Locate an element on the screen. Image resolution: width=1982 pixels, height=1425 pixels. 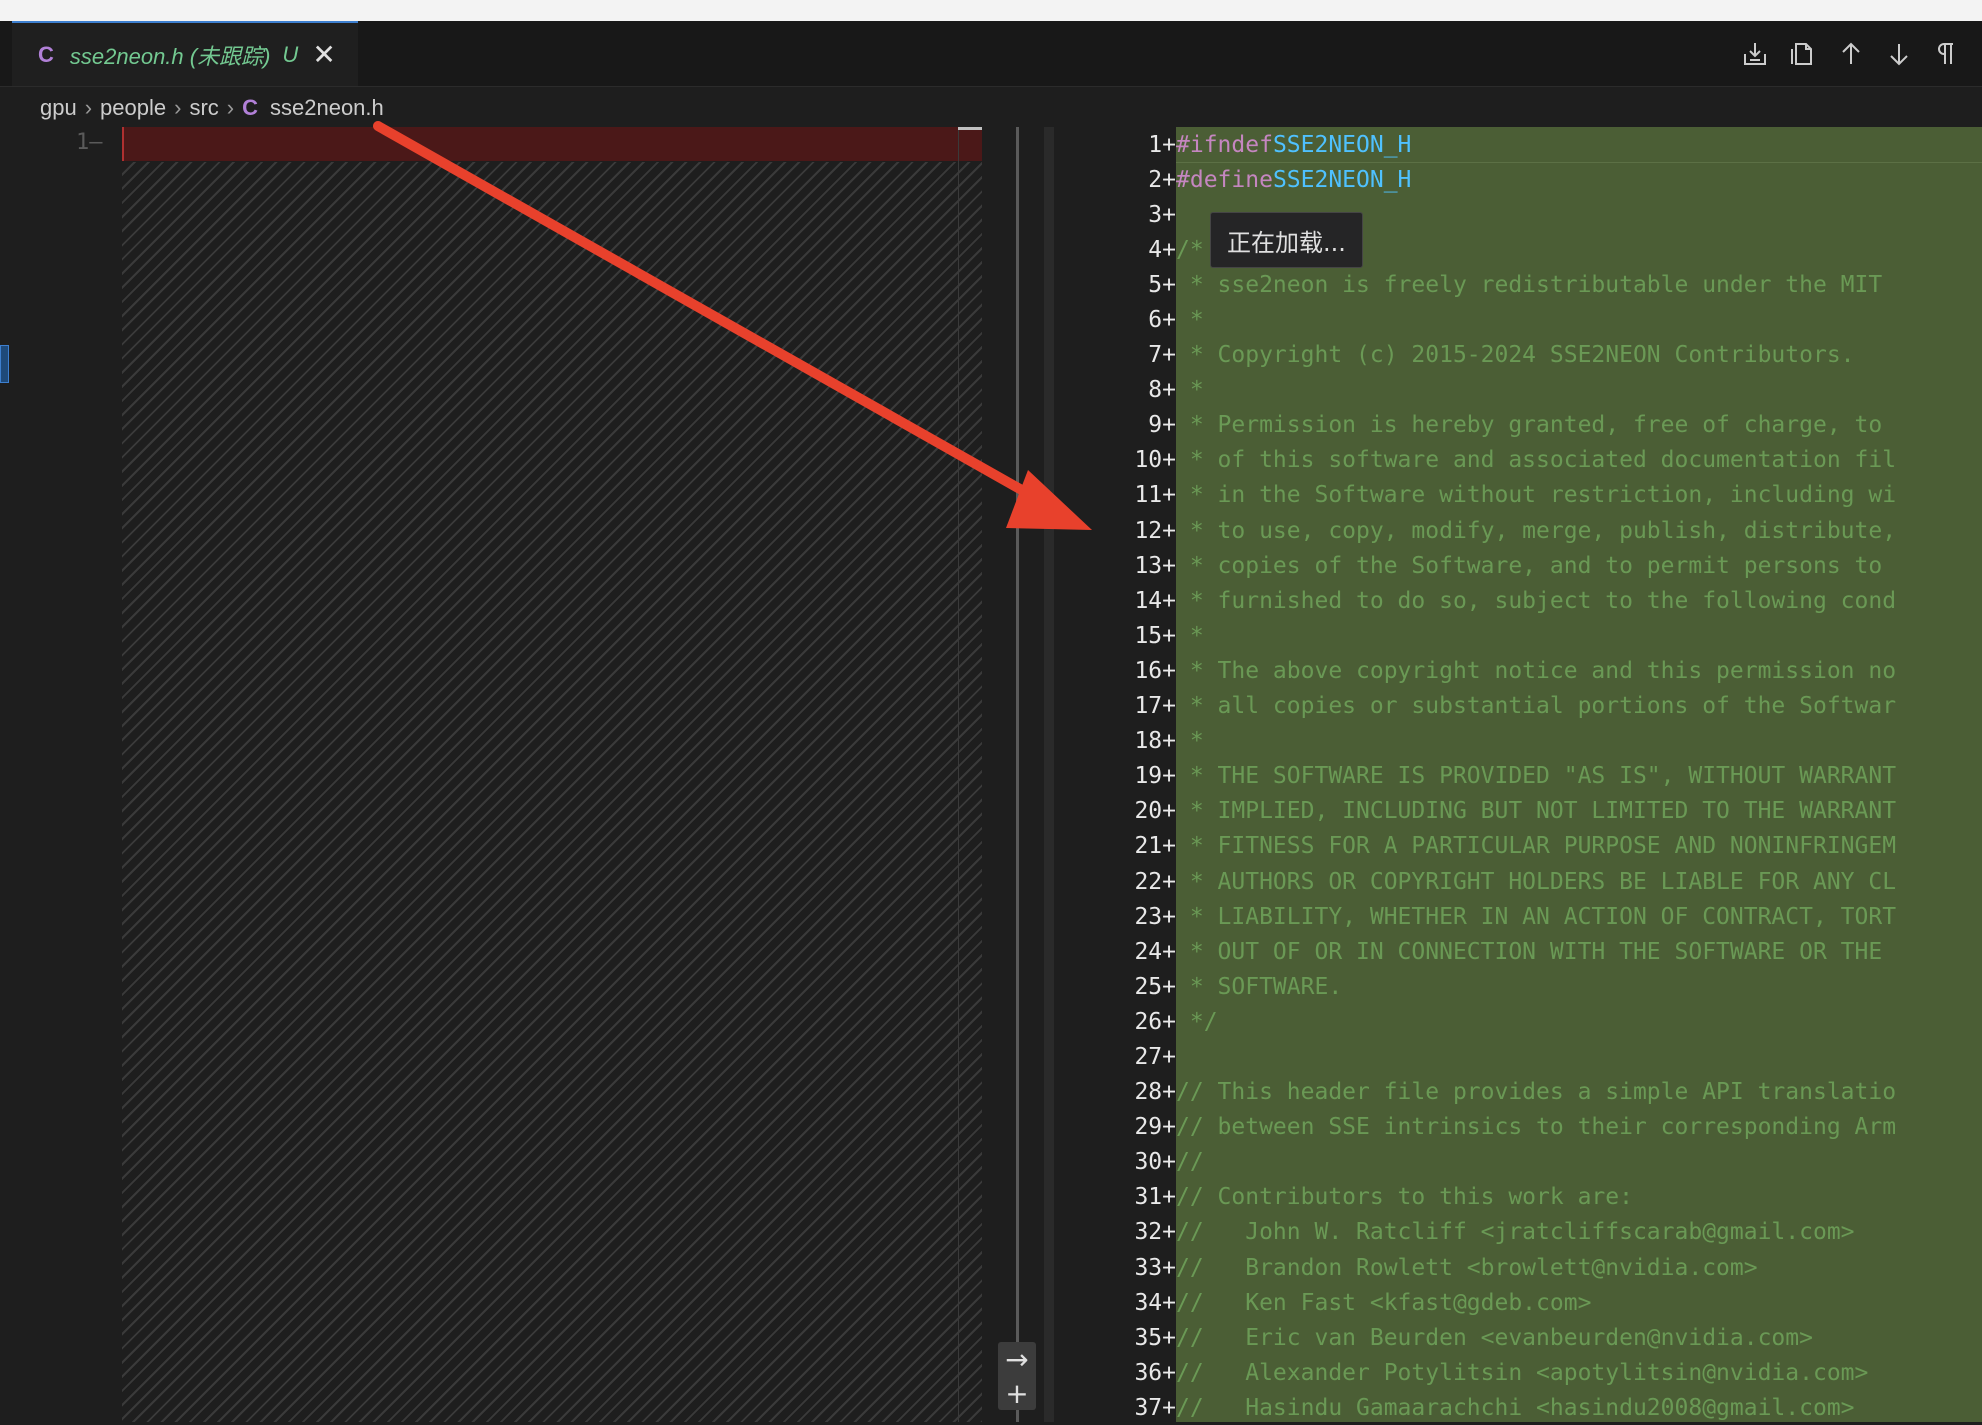
breadcrumb-item-file: sse2neon.h is located at coordinates (327, 108).